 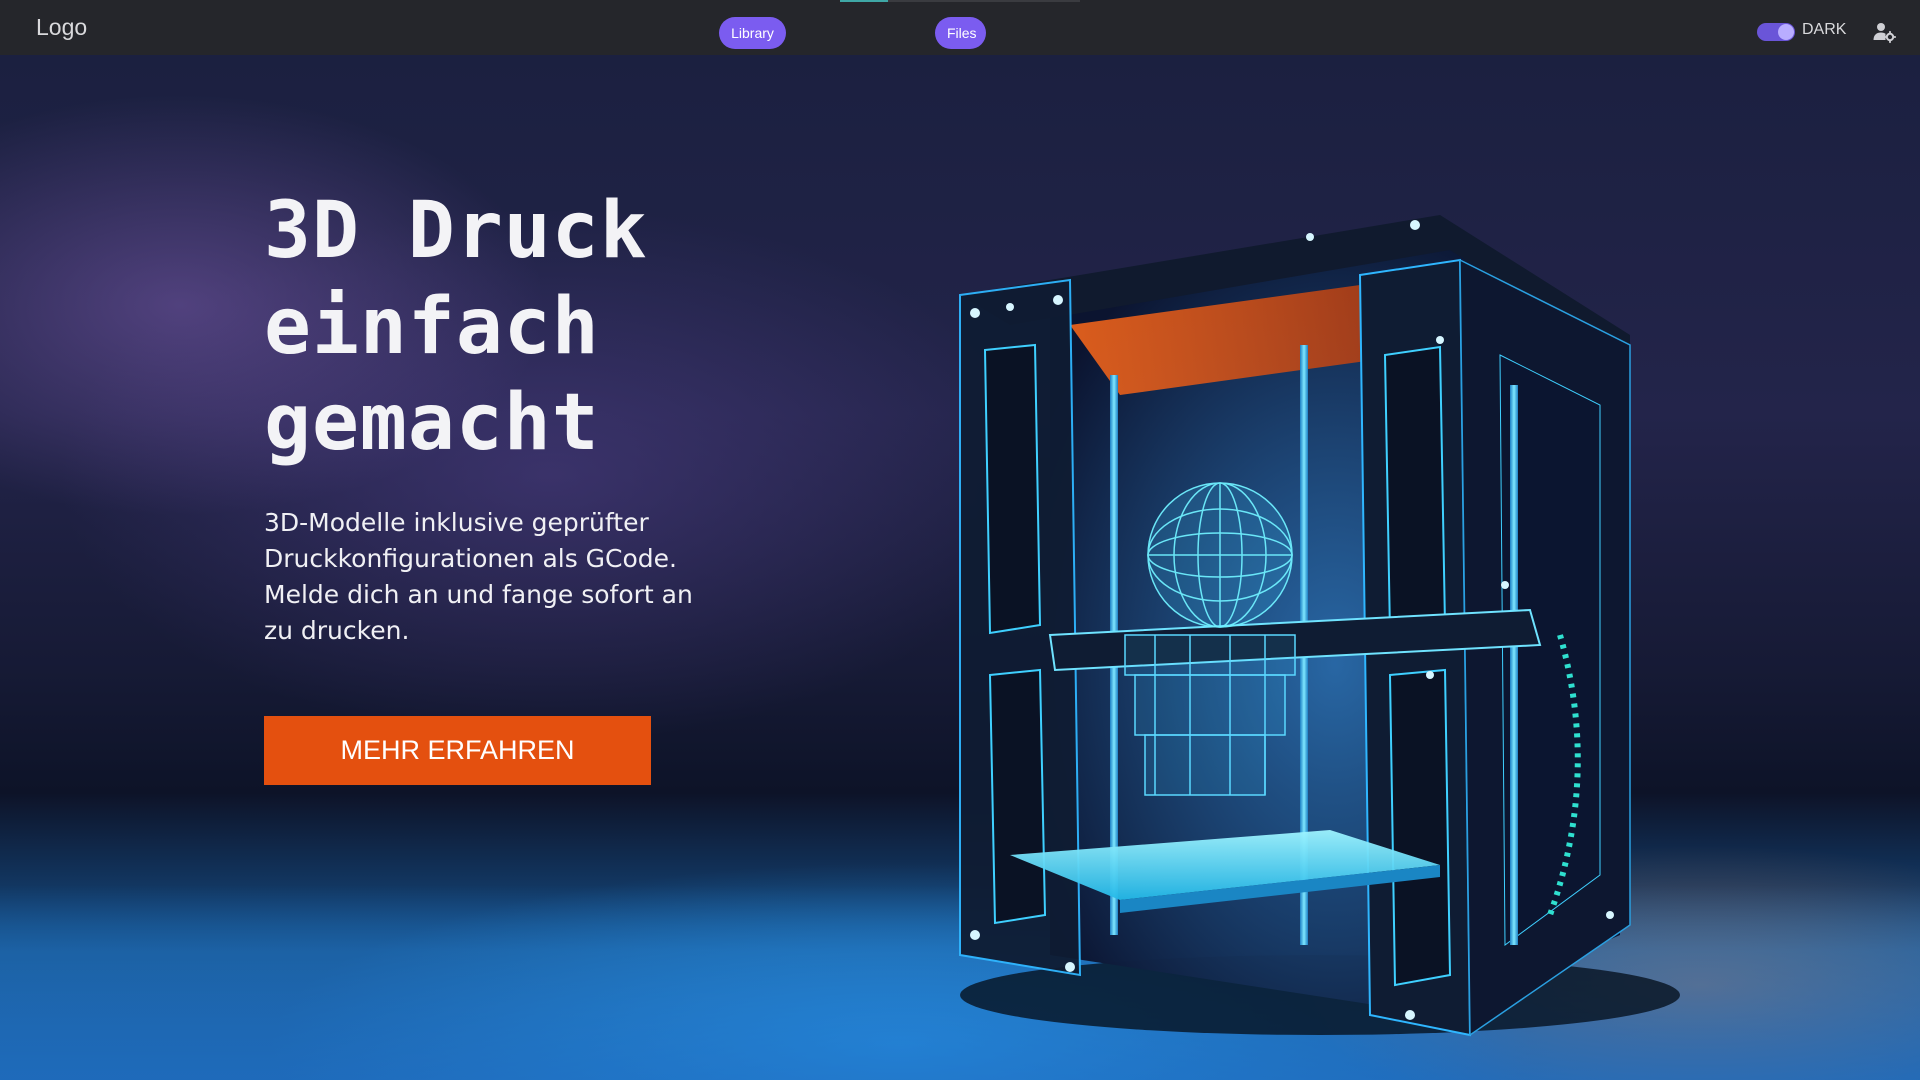 I want to click on headline-line-3: gemacht, so click(x=432, y=423).